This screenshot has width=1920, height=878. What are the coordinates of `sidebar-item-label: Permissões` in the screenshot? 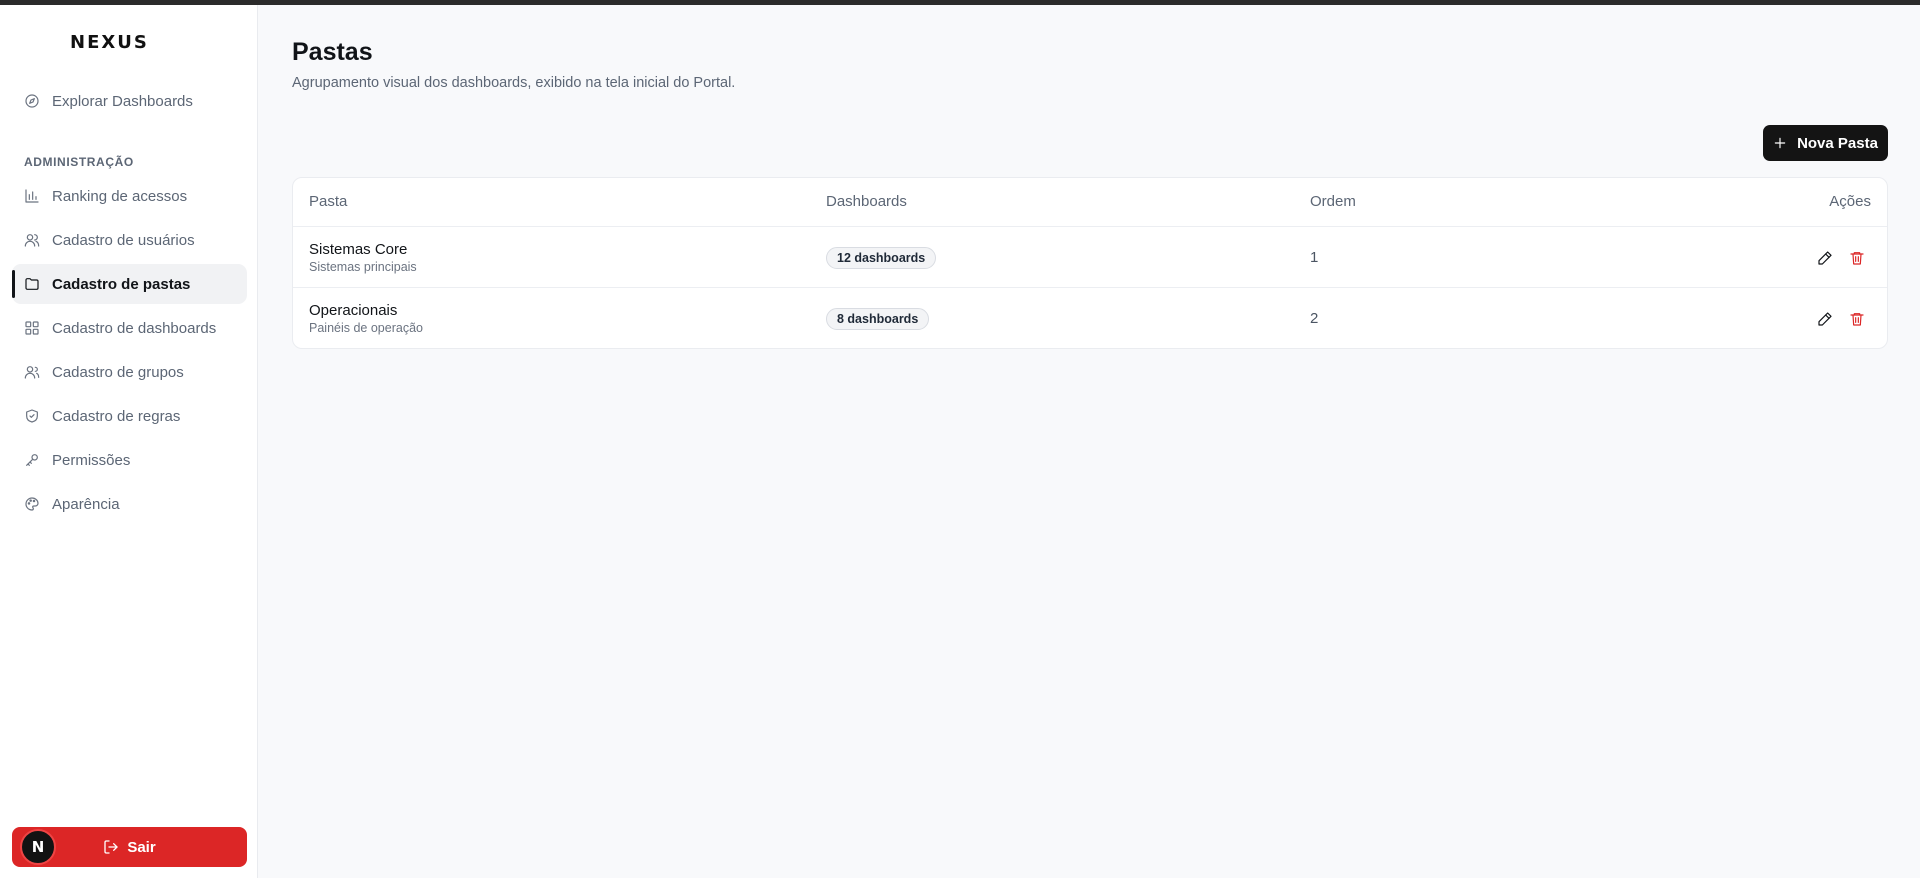 It's located at (91, 460).